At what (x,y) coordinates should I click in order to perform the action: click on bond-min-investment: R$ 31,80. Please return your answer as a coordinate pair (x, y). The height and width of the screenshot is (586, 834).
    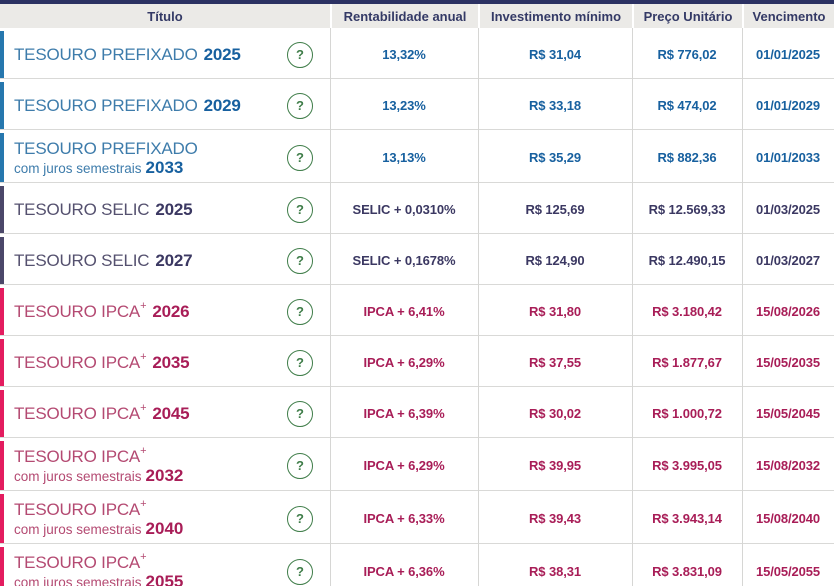
    Looking at the image, I should click on (555, 311).